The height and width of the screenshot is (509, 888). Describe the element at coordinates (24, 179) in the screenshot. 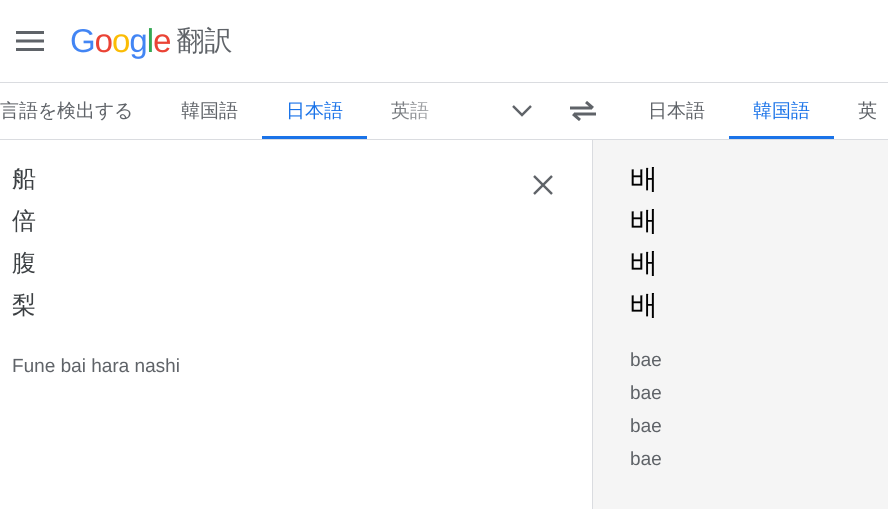

I see `source-text: 船` at that location.